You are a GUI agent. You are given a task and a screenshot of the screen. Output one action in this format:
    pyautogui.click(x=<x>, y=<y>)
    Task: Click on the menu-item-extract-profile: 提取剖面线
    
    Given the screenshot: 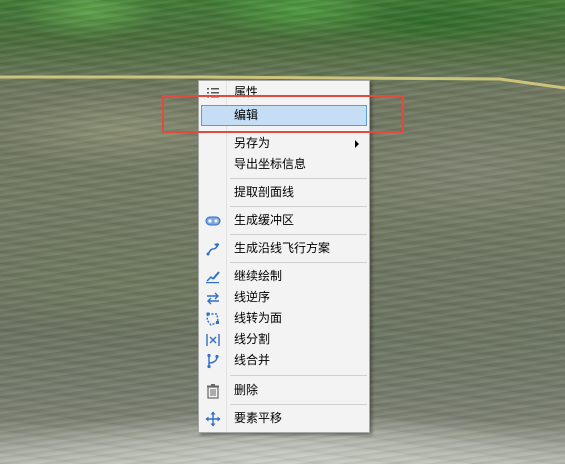 What is the action you would take?
    pyautogui.click(x=284, y=192)
    